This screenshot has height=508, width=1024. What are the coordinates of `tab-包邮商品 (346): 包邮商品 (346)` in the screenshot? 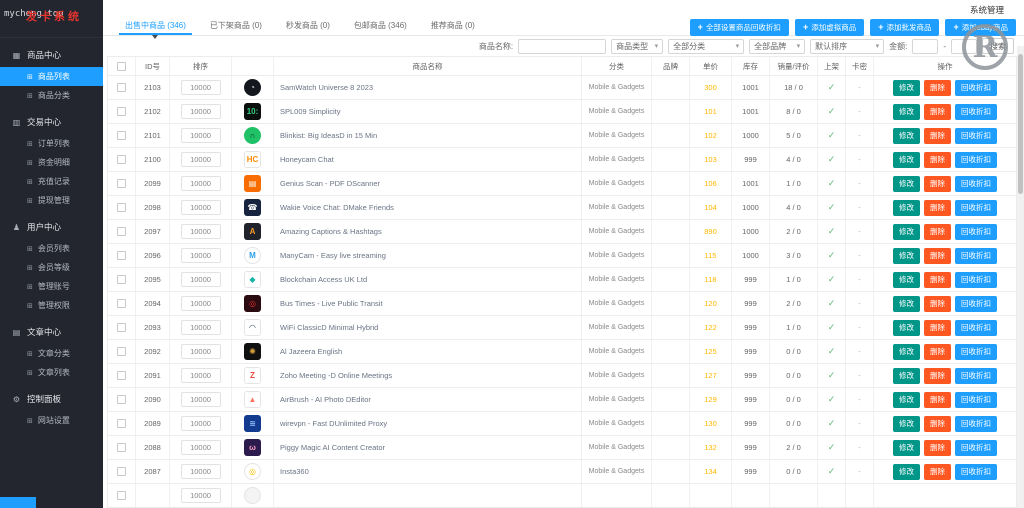 It's located at (380, 25).